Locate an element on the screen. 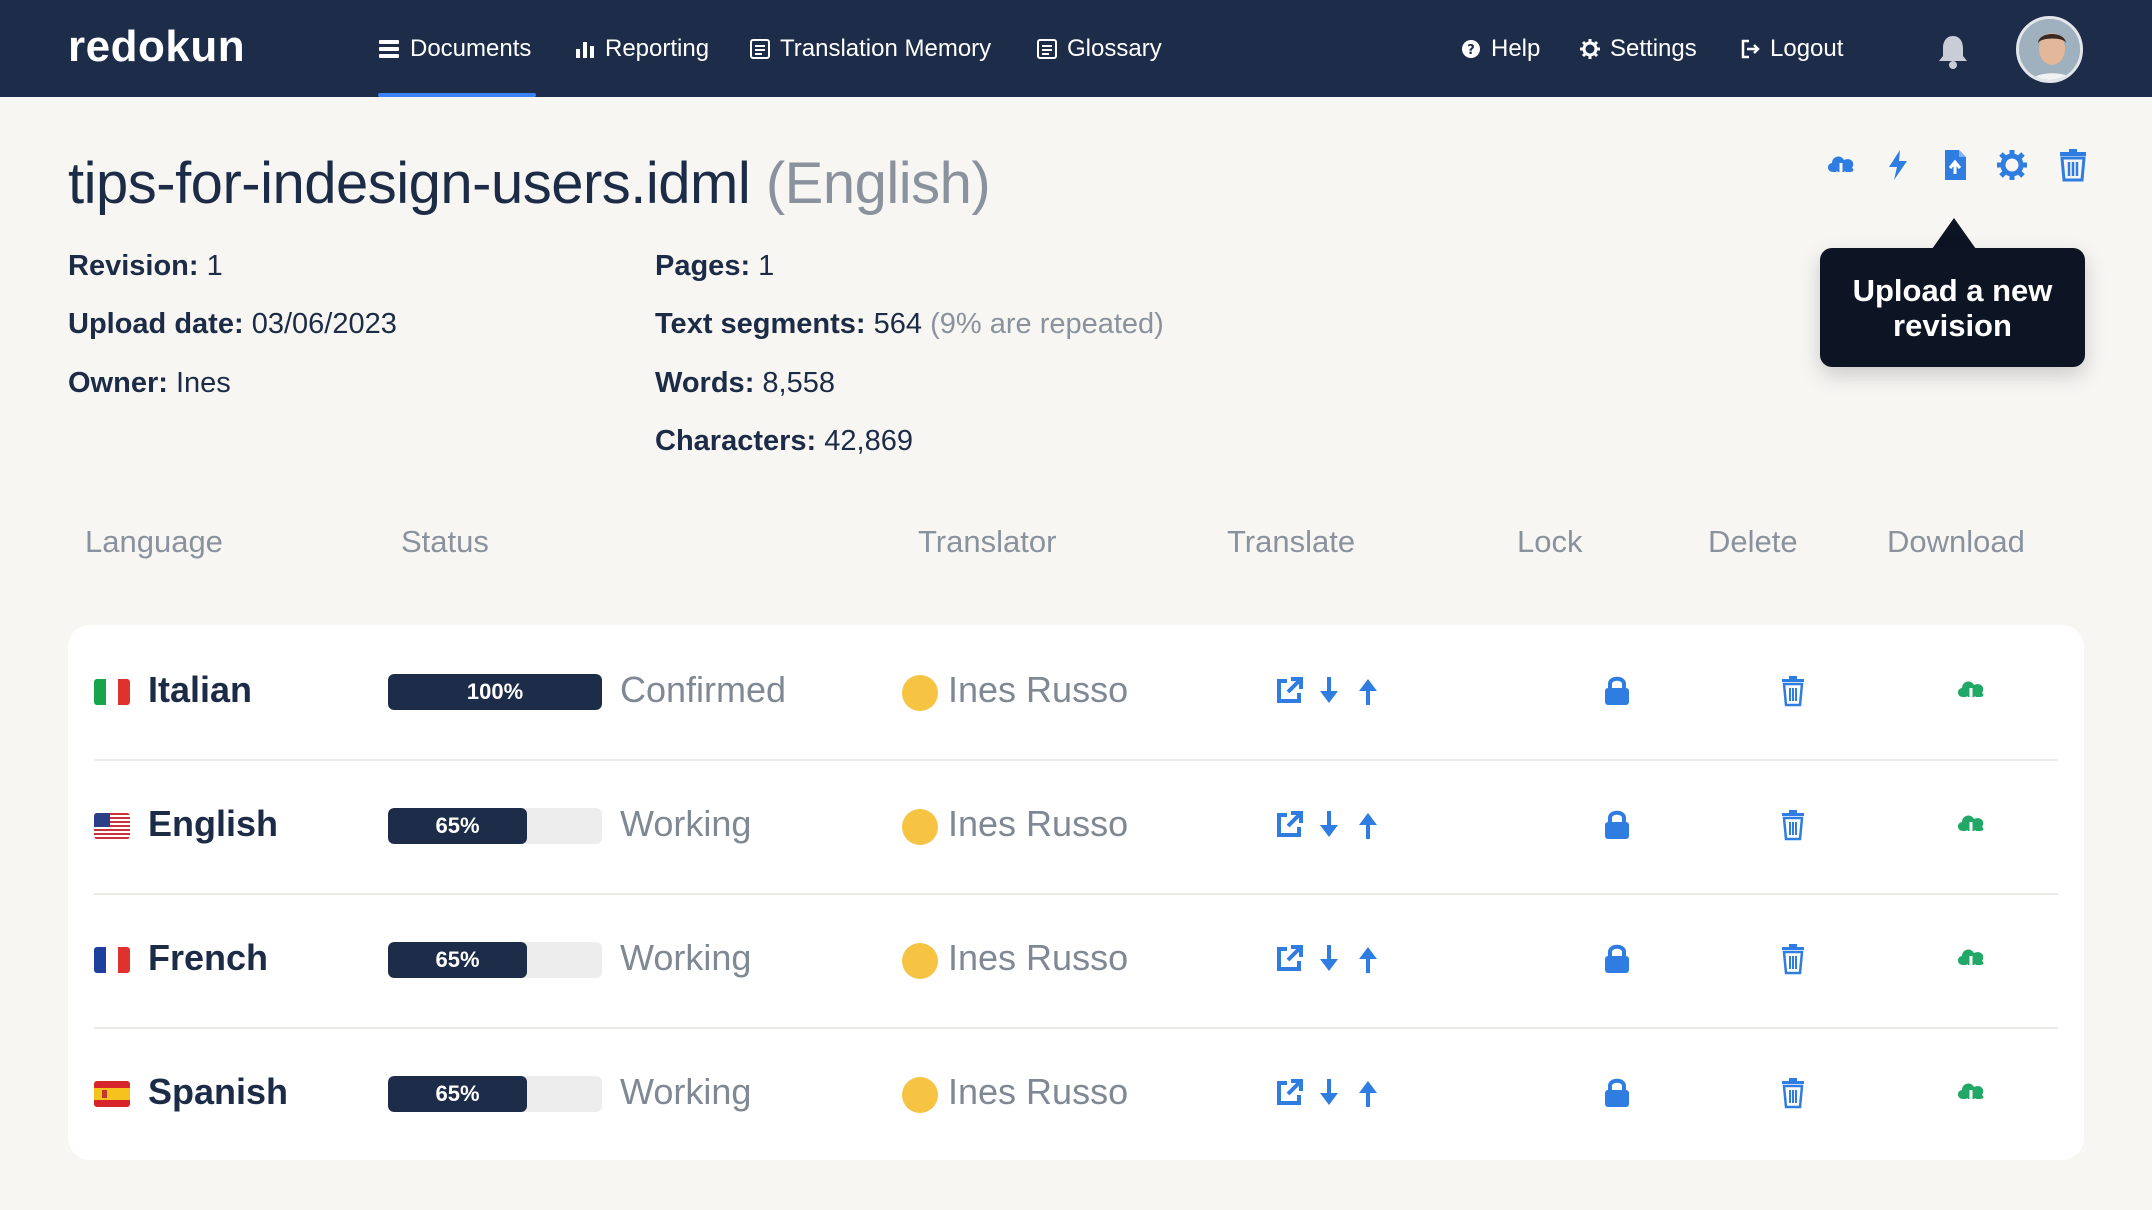  column-header-status: Status is located at coordinates (445, 541).